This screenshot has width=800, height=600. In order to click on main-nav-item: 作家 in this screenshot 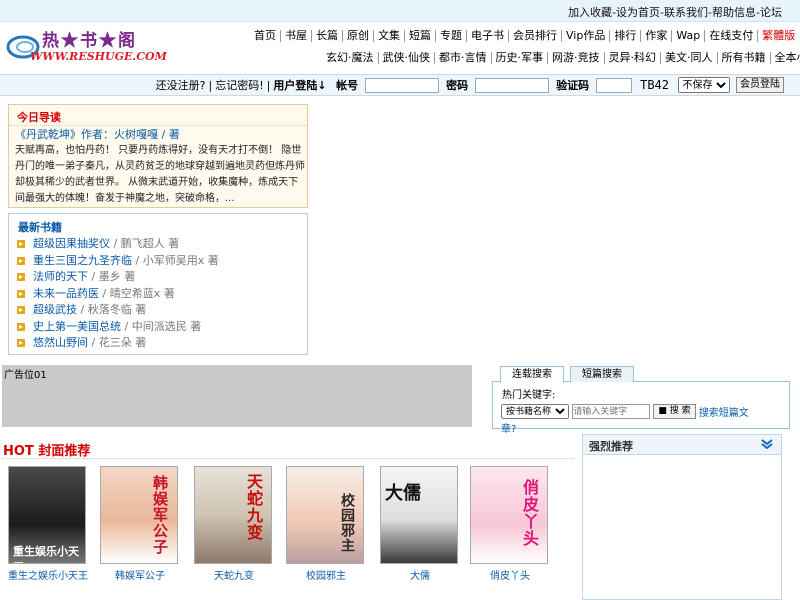, I will do `click(657, 36)`.